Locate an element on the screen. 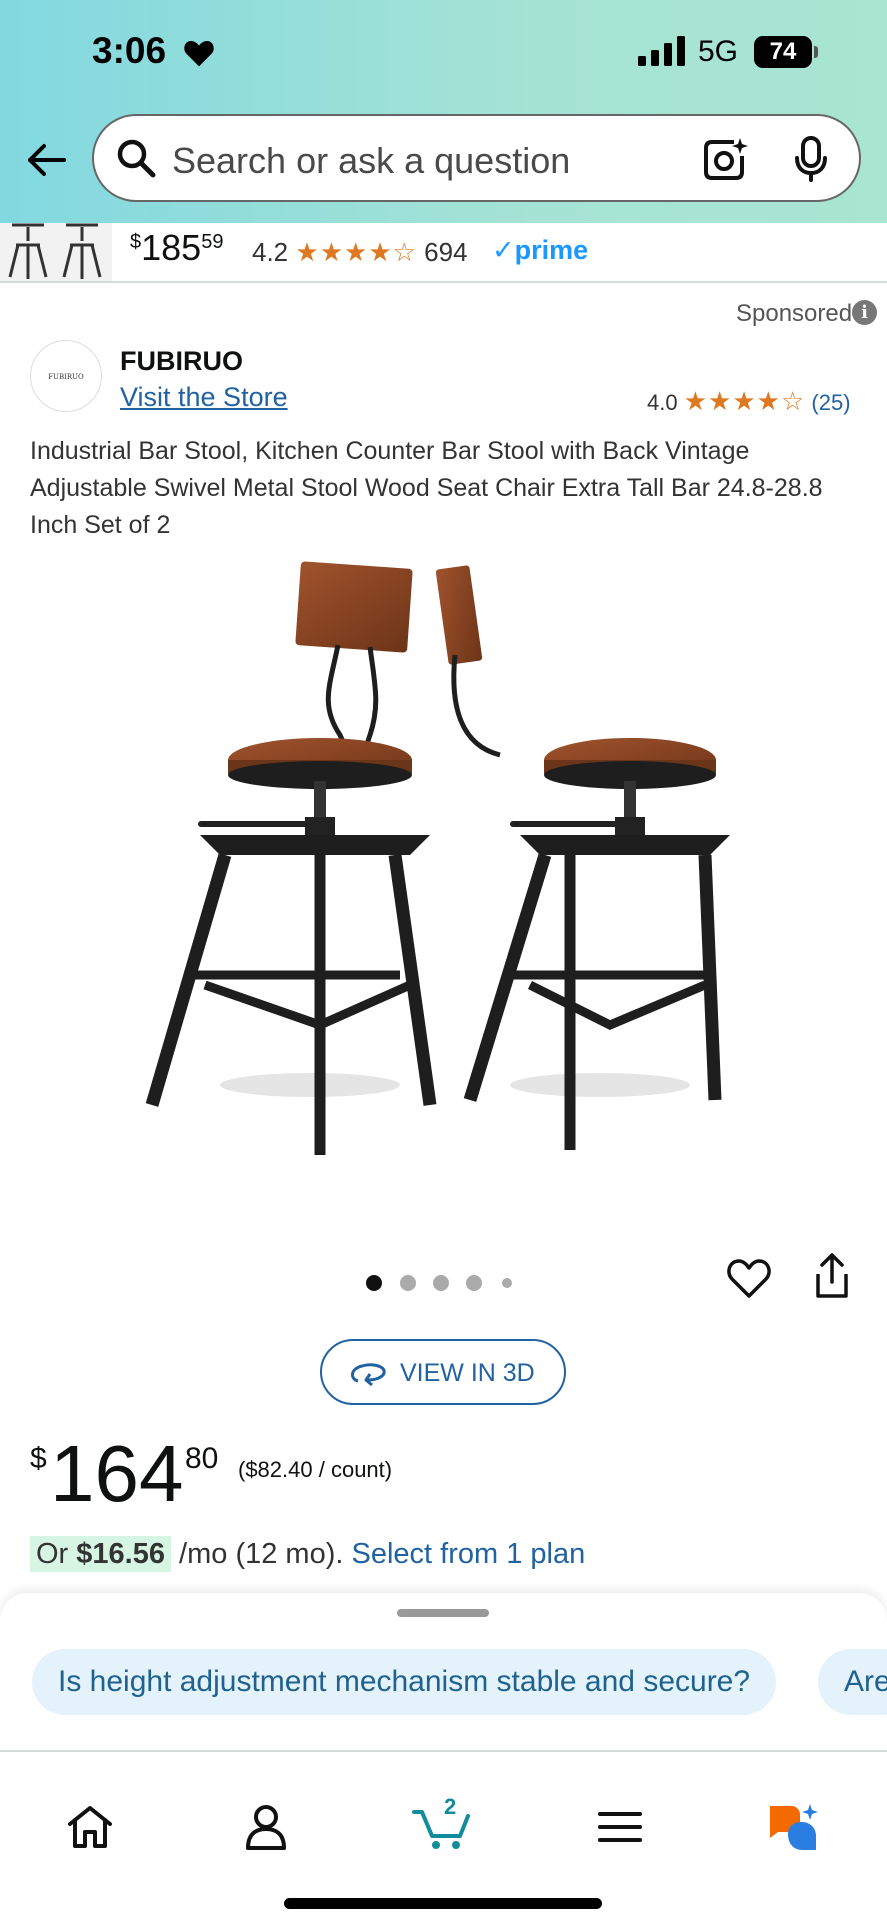  wishlist-heart-icon is located at coordinates (749, 1278).